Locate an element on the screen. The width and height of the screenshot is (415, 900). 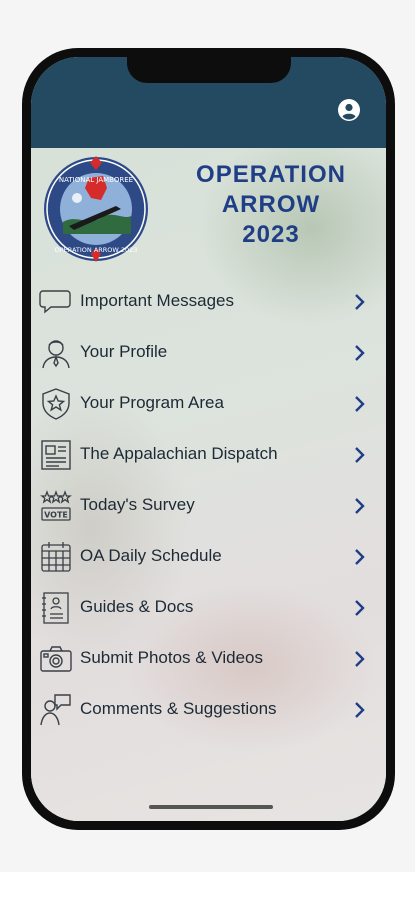
account-circle-icon is located at coordinates (349, 110).